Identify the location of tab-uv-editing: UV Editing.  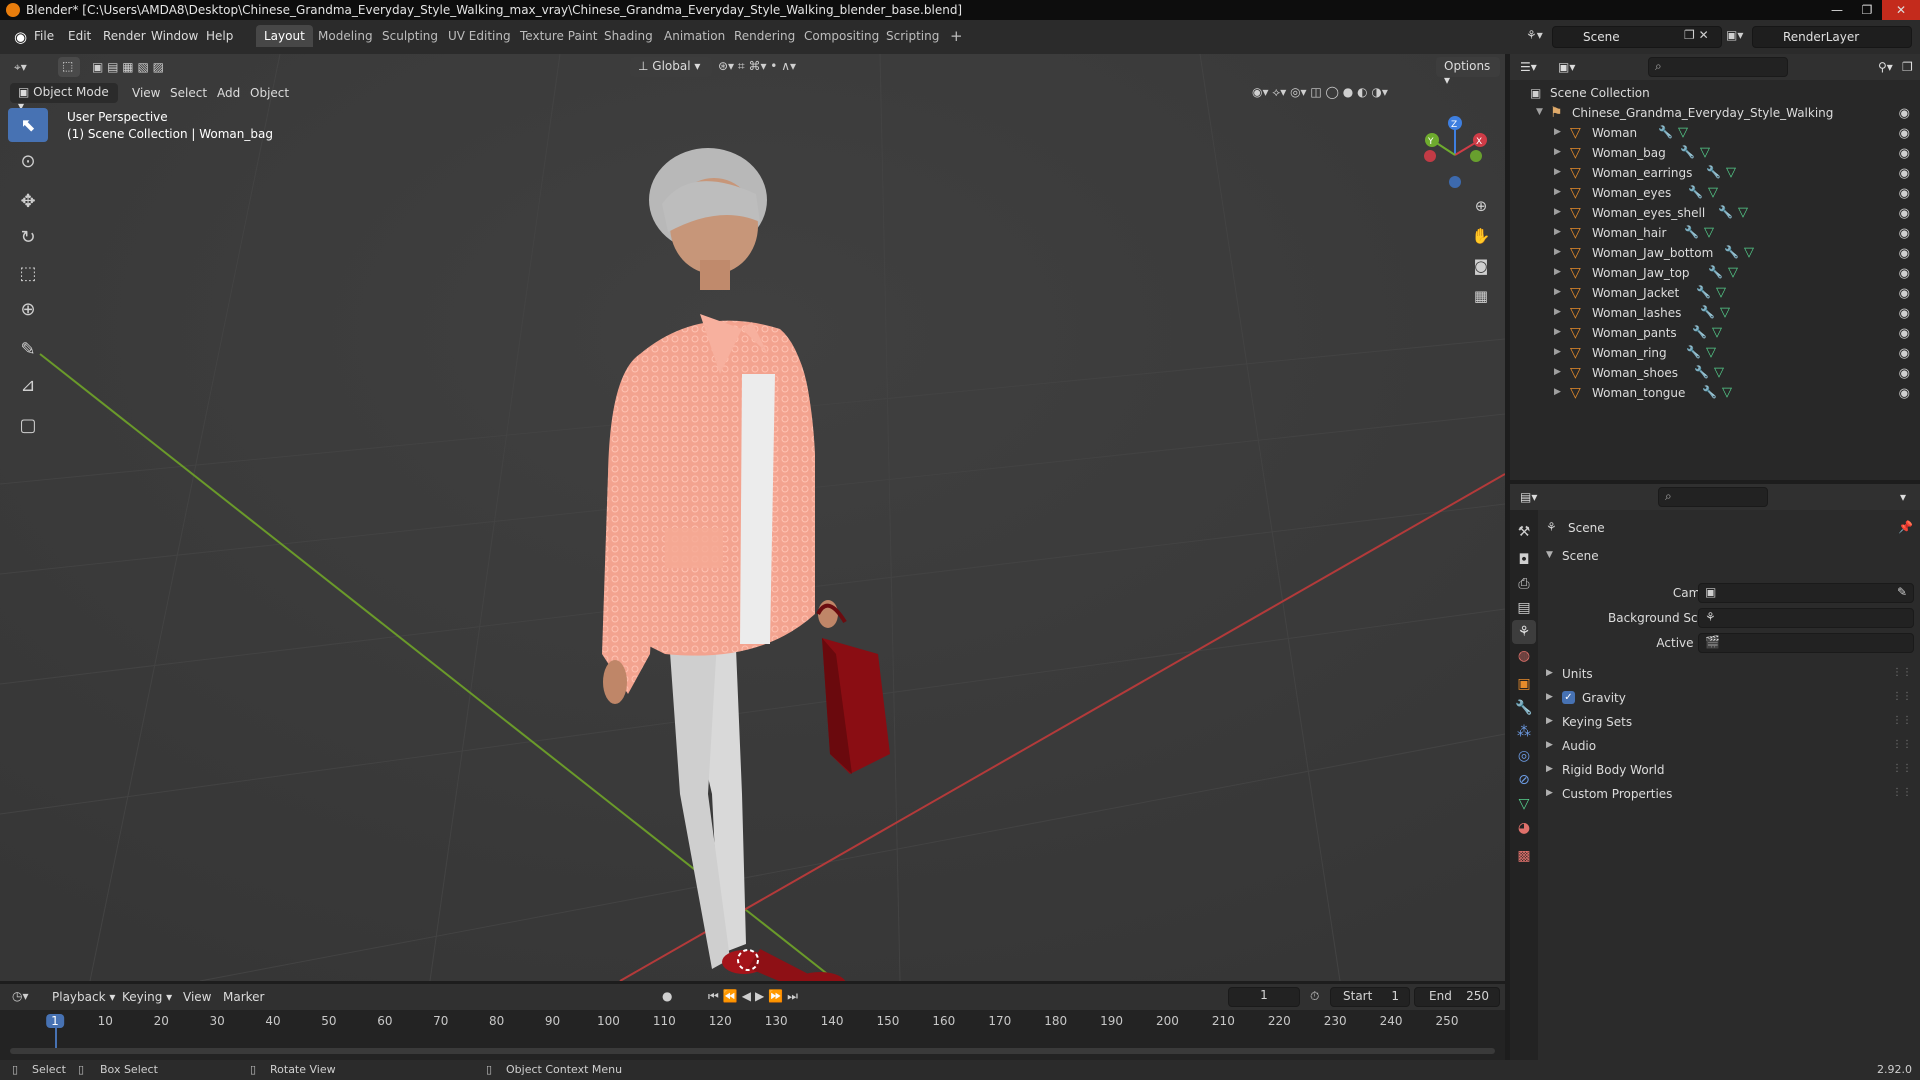
(479, 36).